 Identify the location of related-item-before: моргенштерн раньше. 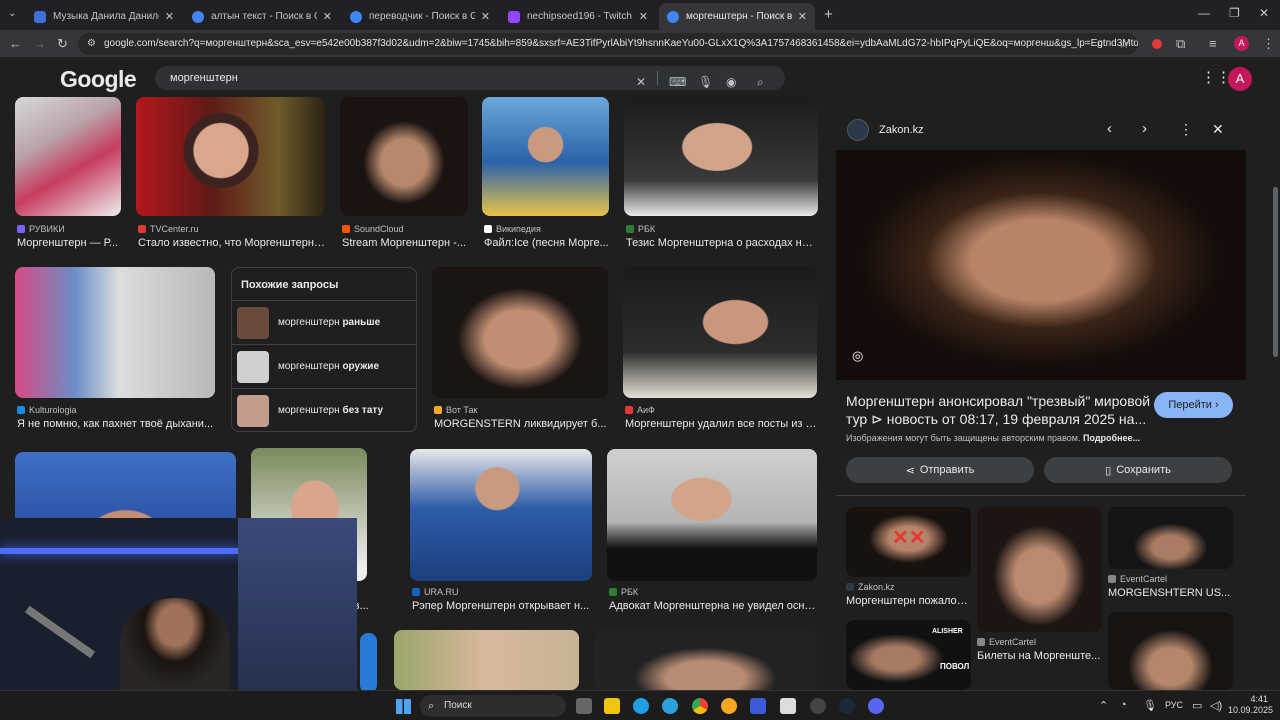
(324, 322).